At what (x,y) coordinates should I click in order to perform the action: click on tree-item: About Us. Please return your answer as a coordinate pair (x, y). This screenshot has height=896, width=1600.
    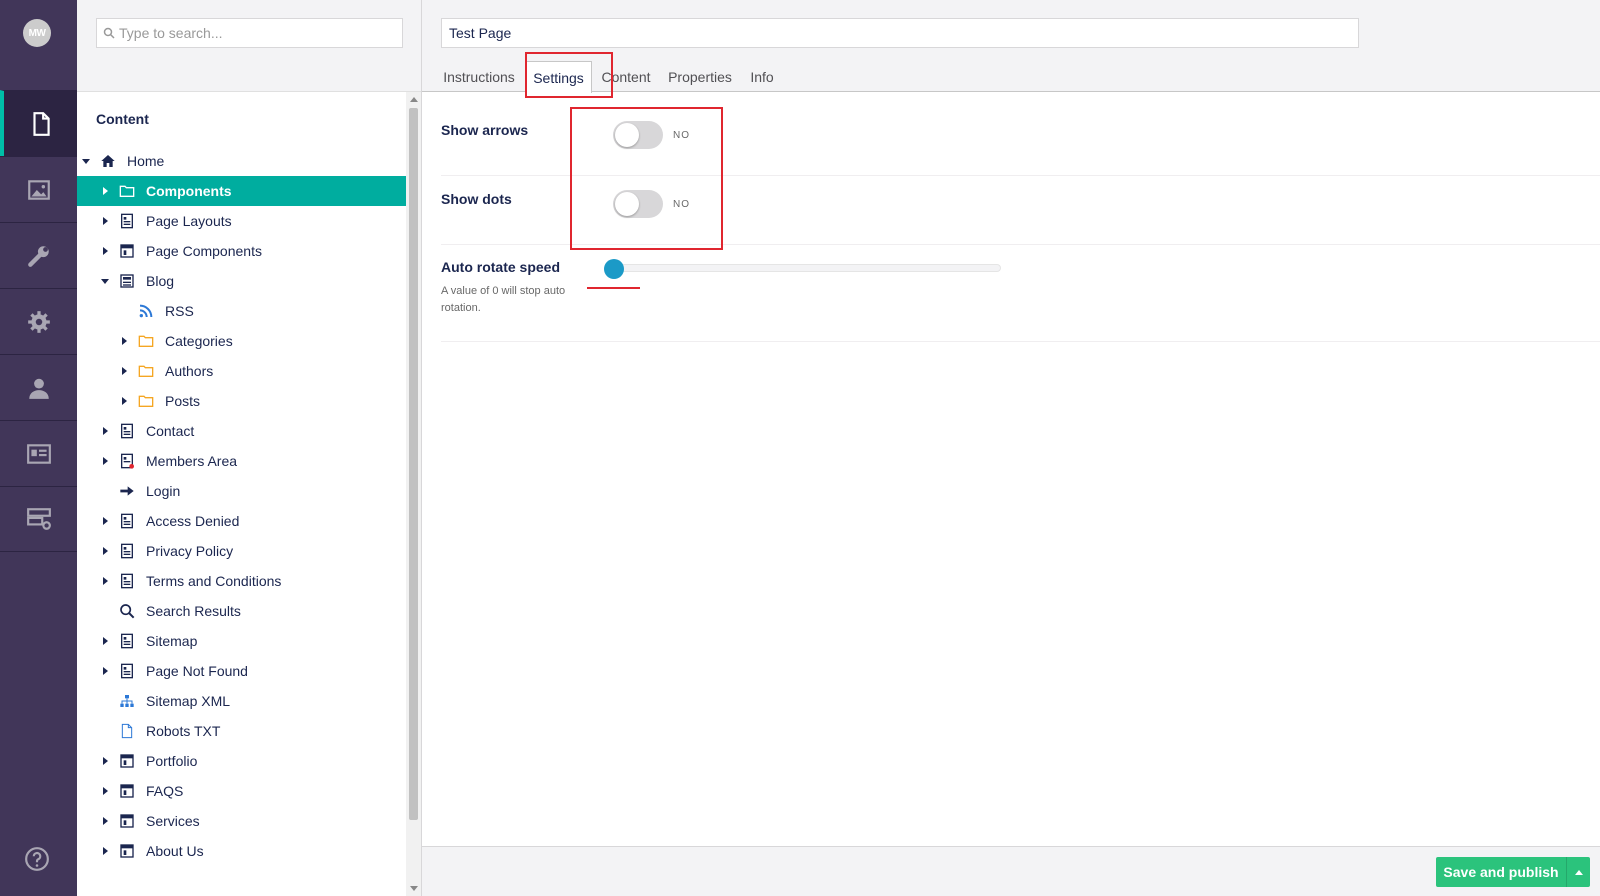
    Looking at the image, I should click on (241, 851).